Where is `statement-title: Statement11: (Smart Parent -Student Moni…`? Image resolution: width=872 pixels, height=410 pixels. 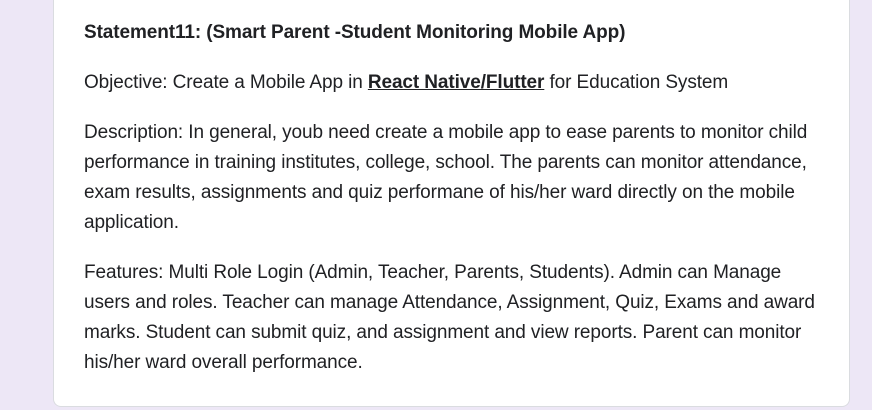 statement-title: Statement11: (Smart Parent -Student Moni… is located at coordinates (355, 32).